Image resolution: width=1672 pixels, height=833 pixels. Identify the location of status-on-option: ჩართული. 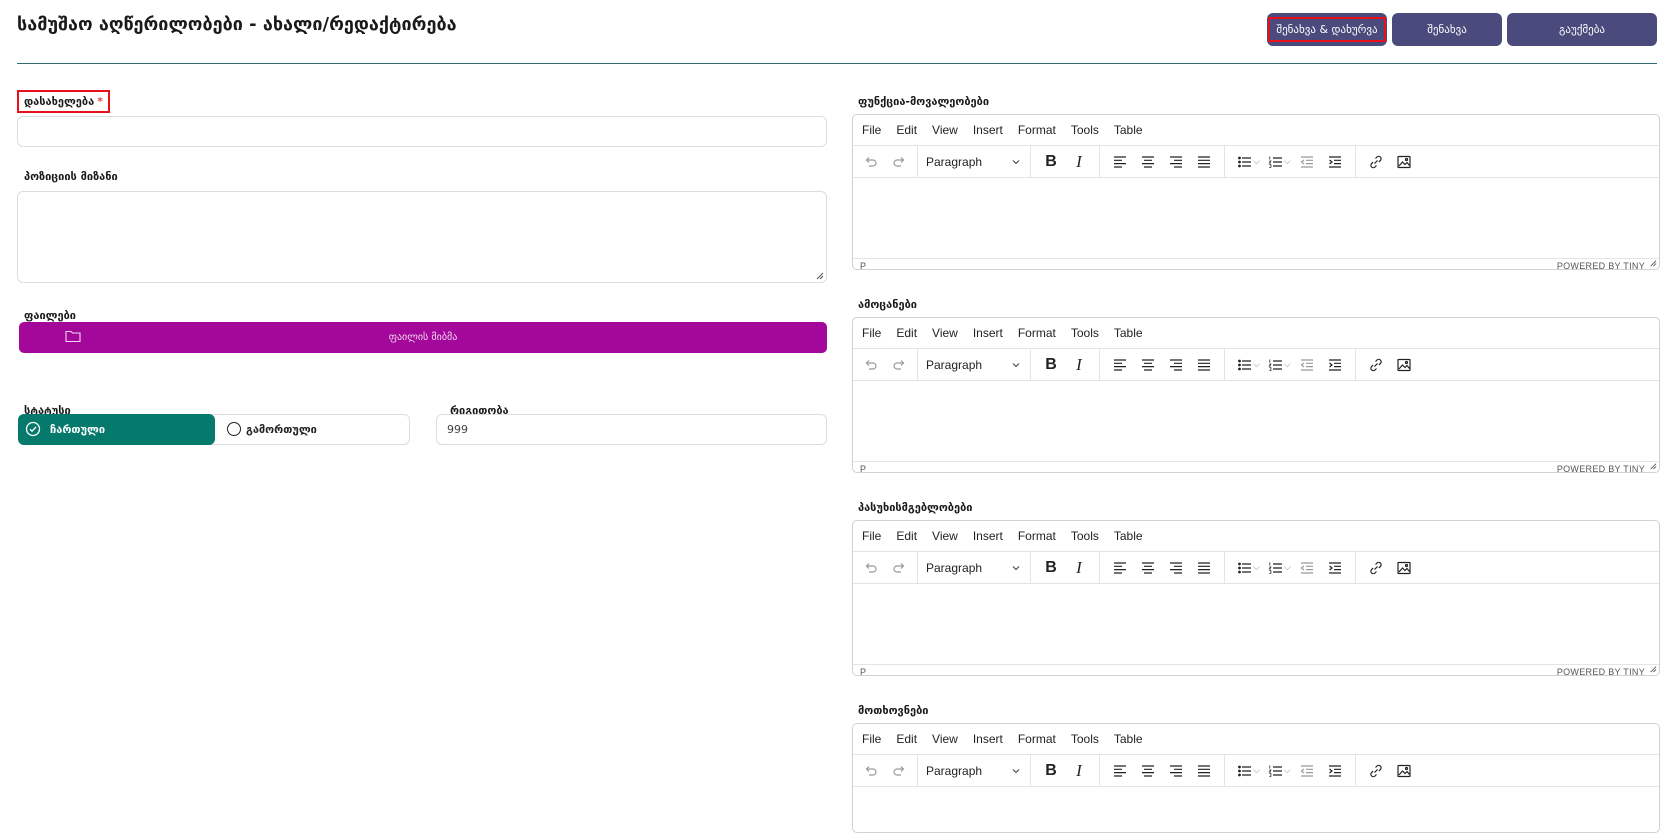
(116, 429).